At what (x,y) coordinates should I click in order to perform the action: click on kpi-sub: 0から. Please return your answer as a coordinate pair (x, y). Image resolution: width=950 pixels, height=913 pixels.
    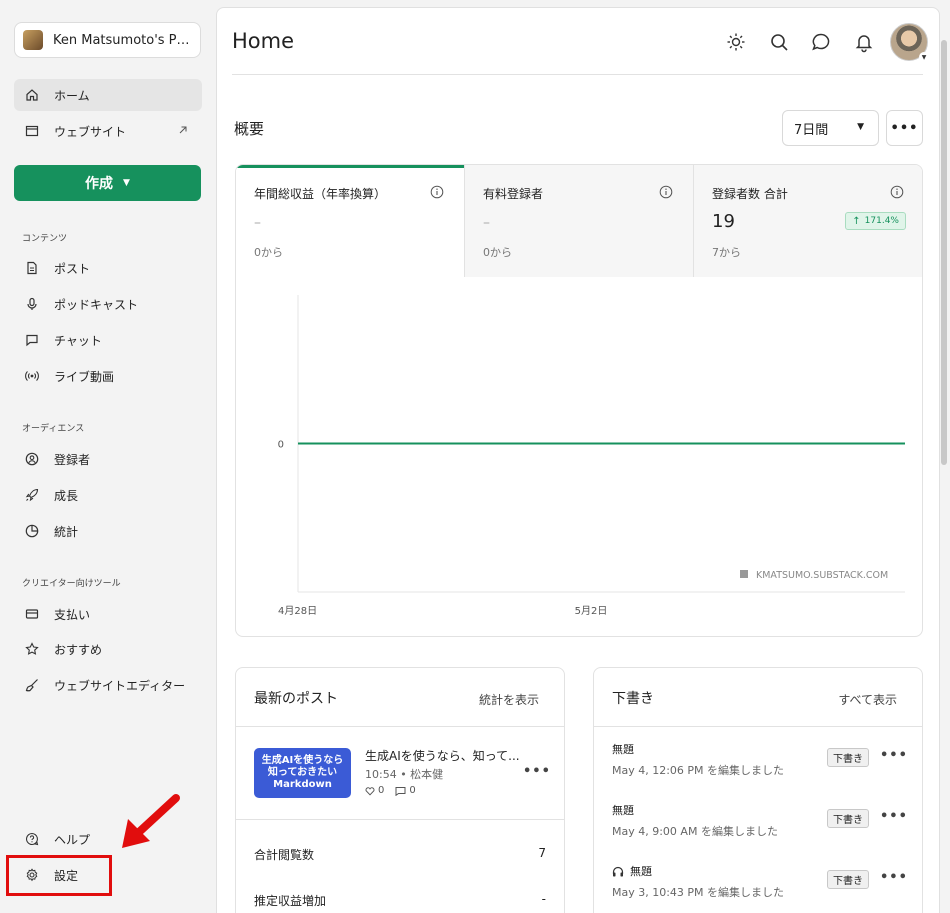
    Looking at the image, I should click on (268, 252).